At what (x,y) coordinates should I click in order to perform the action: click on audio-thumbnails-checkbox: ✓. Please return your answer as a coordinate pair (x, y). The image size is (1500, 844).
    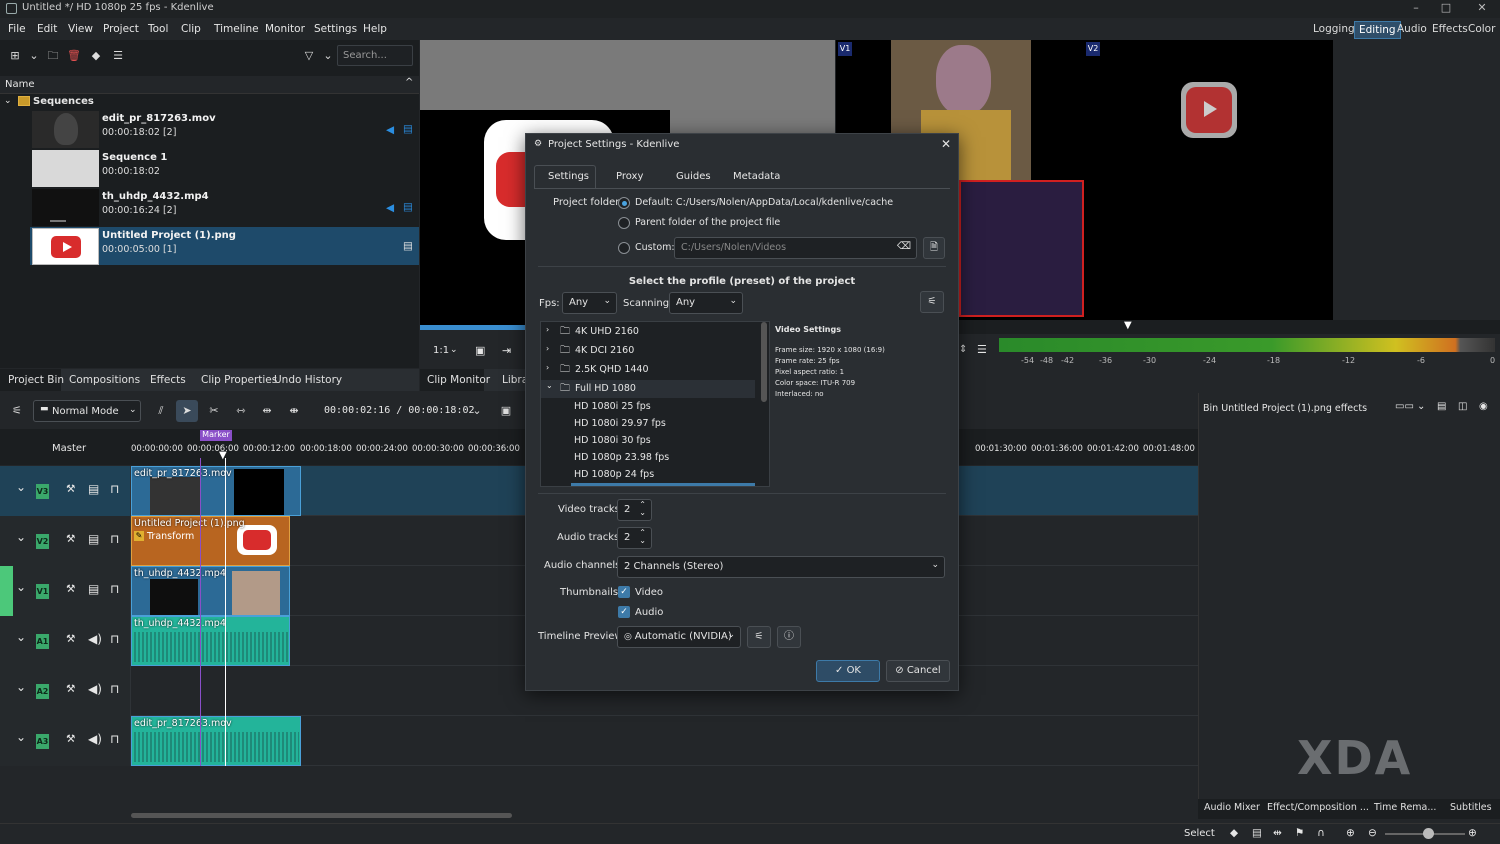
    Looking at the image, I should click on (624, 612).